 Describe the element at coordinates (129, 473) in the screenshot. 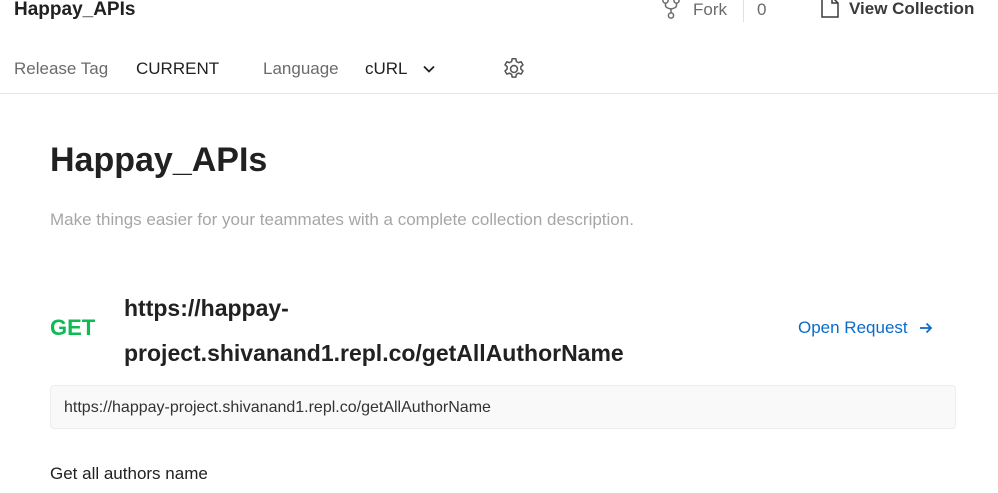

I see `request-description: Get all authors name` at that location.